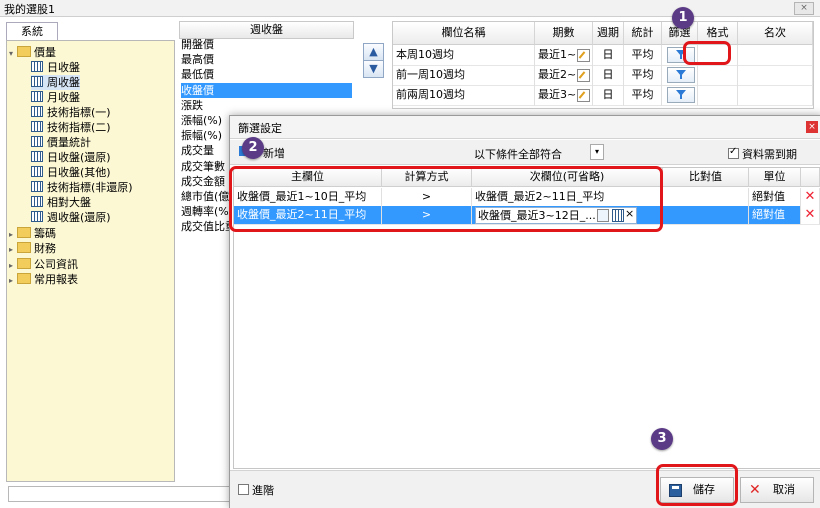 The image size is (820, 508). Describe the element at coordinates (464, 75) in the screenshot. I see `grid-cell: 前一周10週均` at that location.